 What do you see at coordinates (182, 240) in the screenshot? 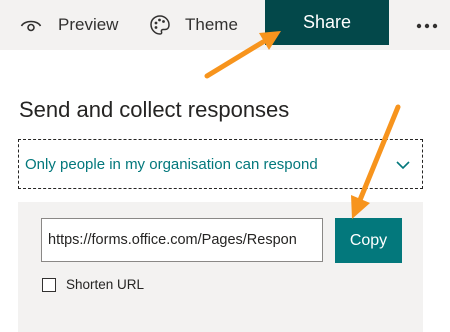
I see `share-url-input` at bounding box center [182, 240].